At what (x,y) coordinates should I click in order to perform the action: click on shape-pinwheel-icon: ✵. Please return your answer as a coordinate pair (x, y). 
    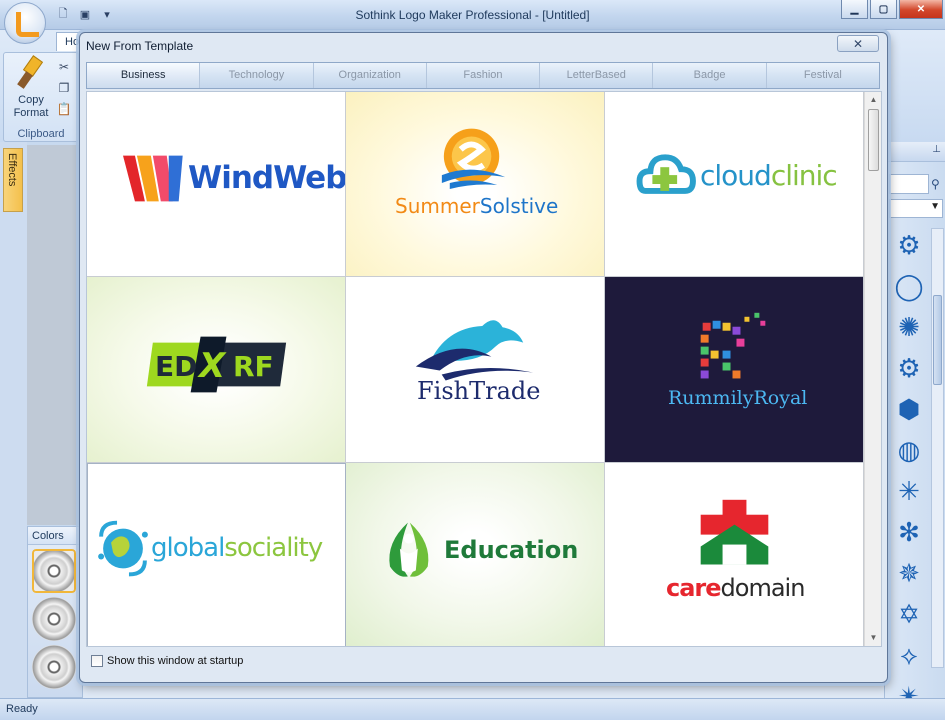
    Looking at the image, I should click on (909, 573).